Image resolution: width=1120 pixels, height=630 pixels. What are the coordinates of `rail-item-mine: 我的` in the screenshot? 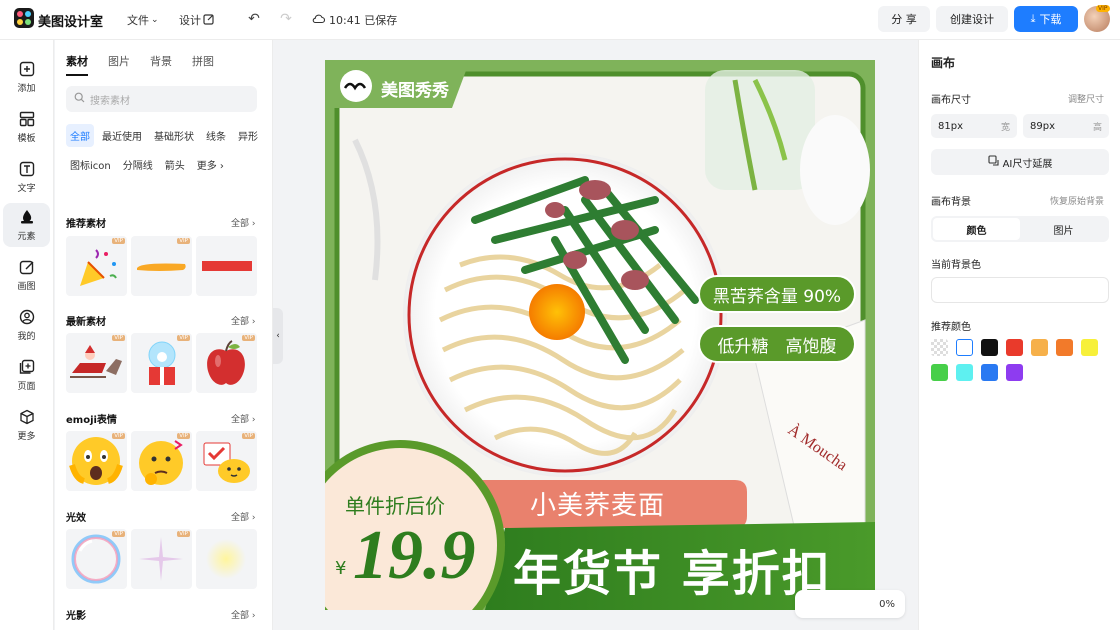 It's located at (26, 325).